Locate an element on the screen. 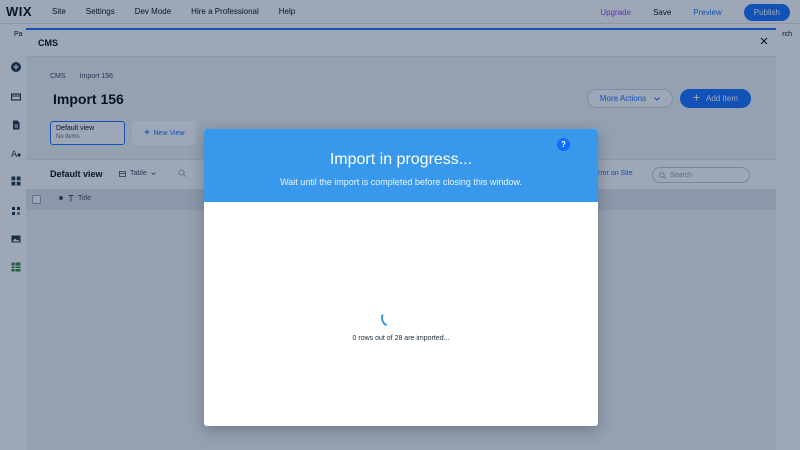  loading-spinner is located at coordinates (390, 318).